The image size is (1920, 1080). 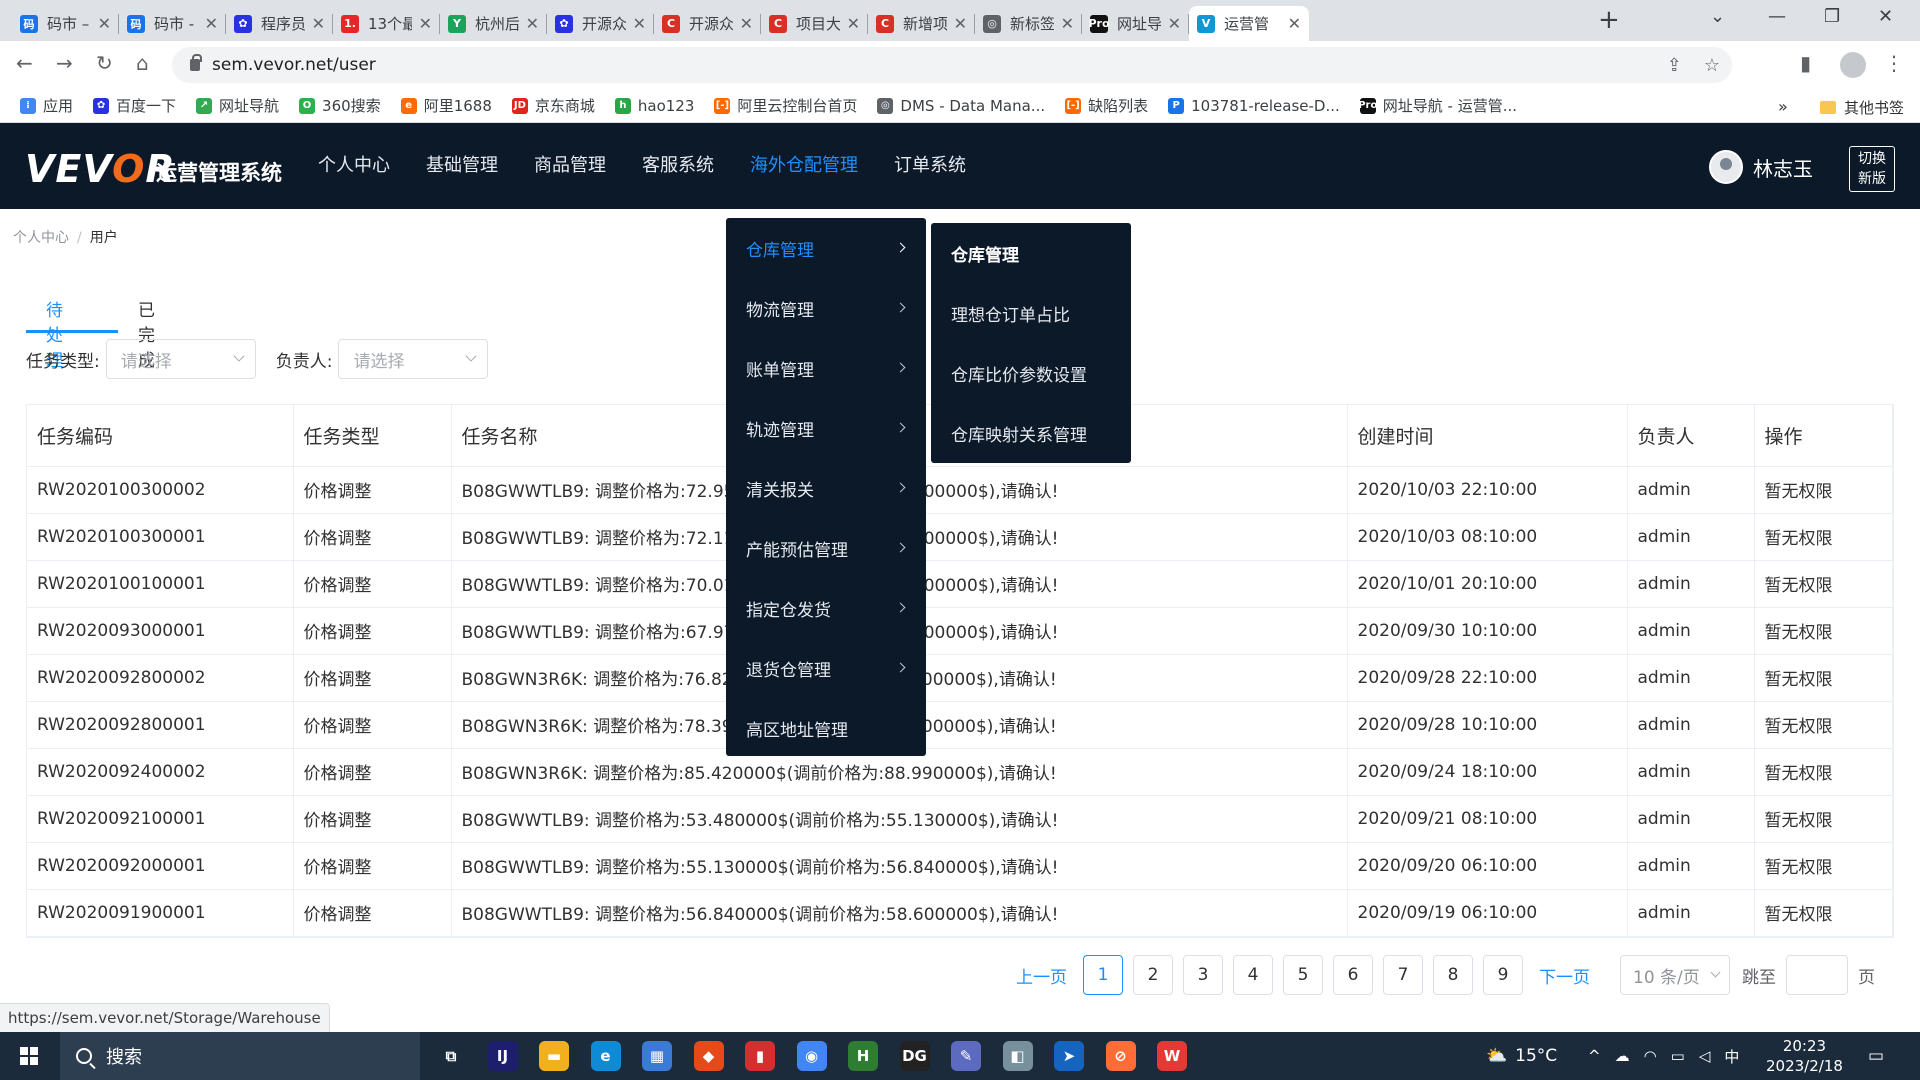 I want to click on intellij-icon: IJ, so click(x=502, y=1056).